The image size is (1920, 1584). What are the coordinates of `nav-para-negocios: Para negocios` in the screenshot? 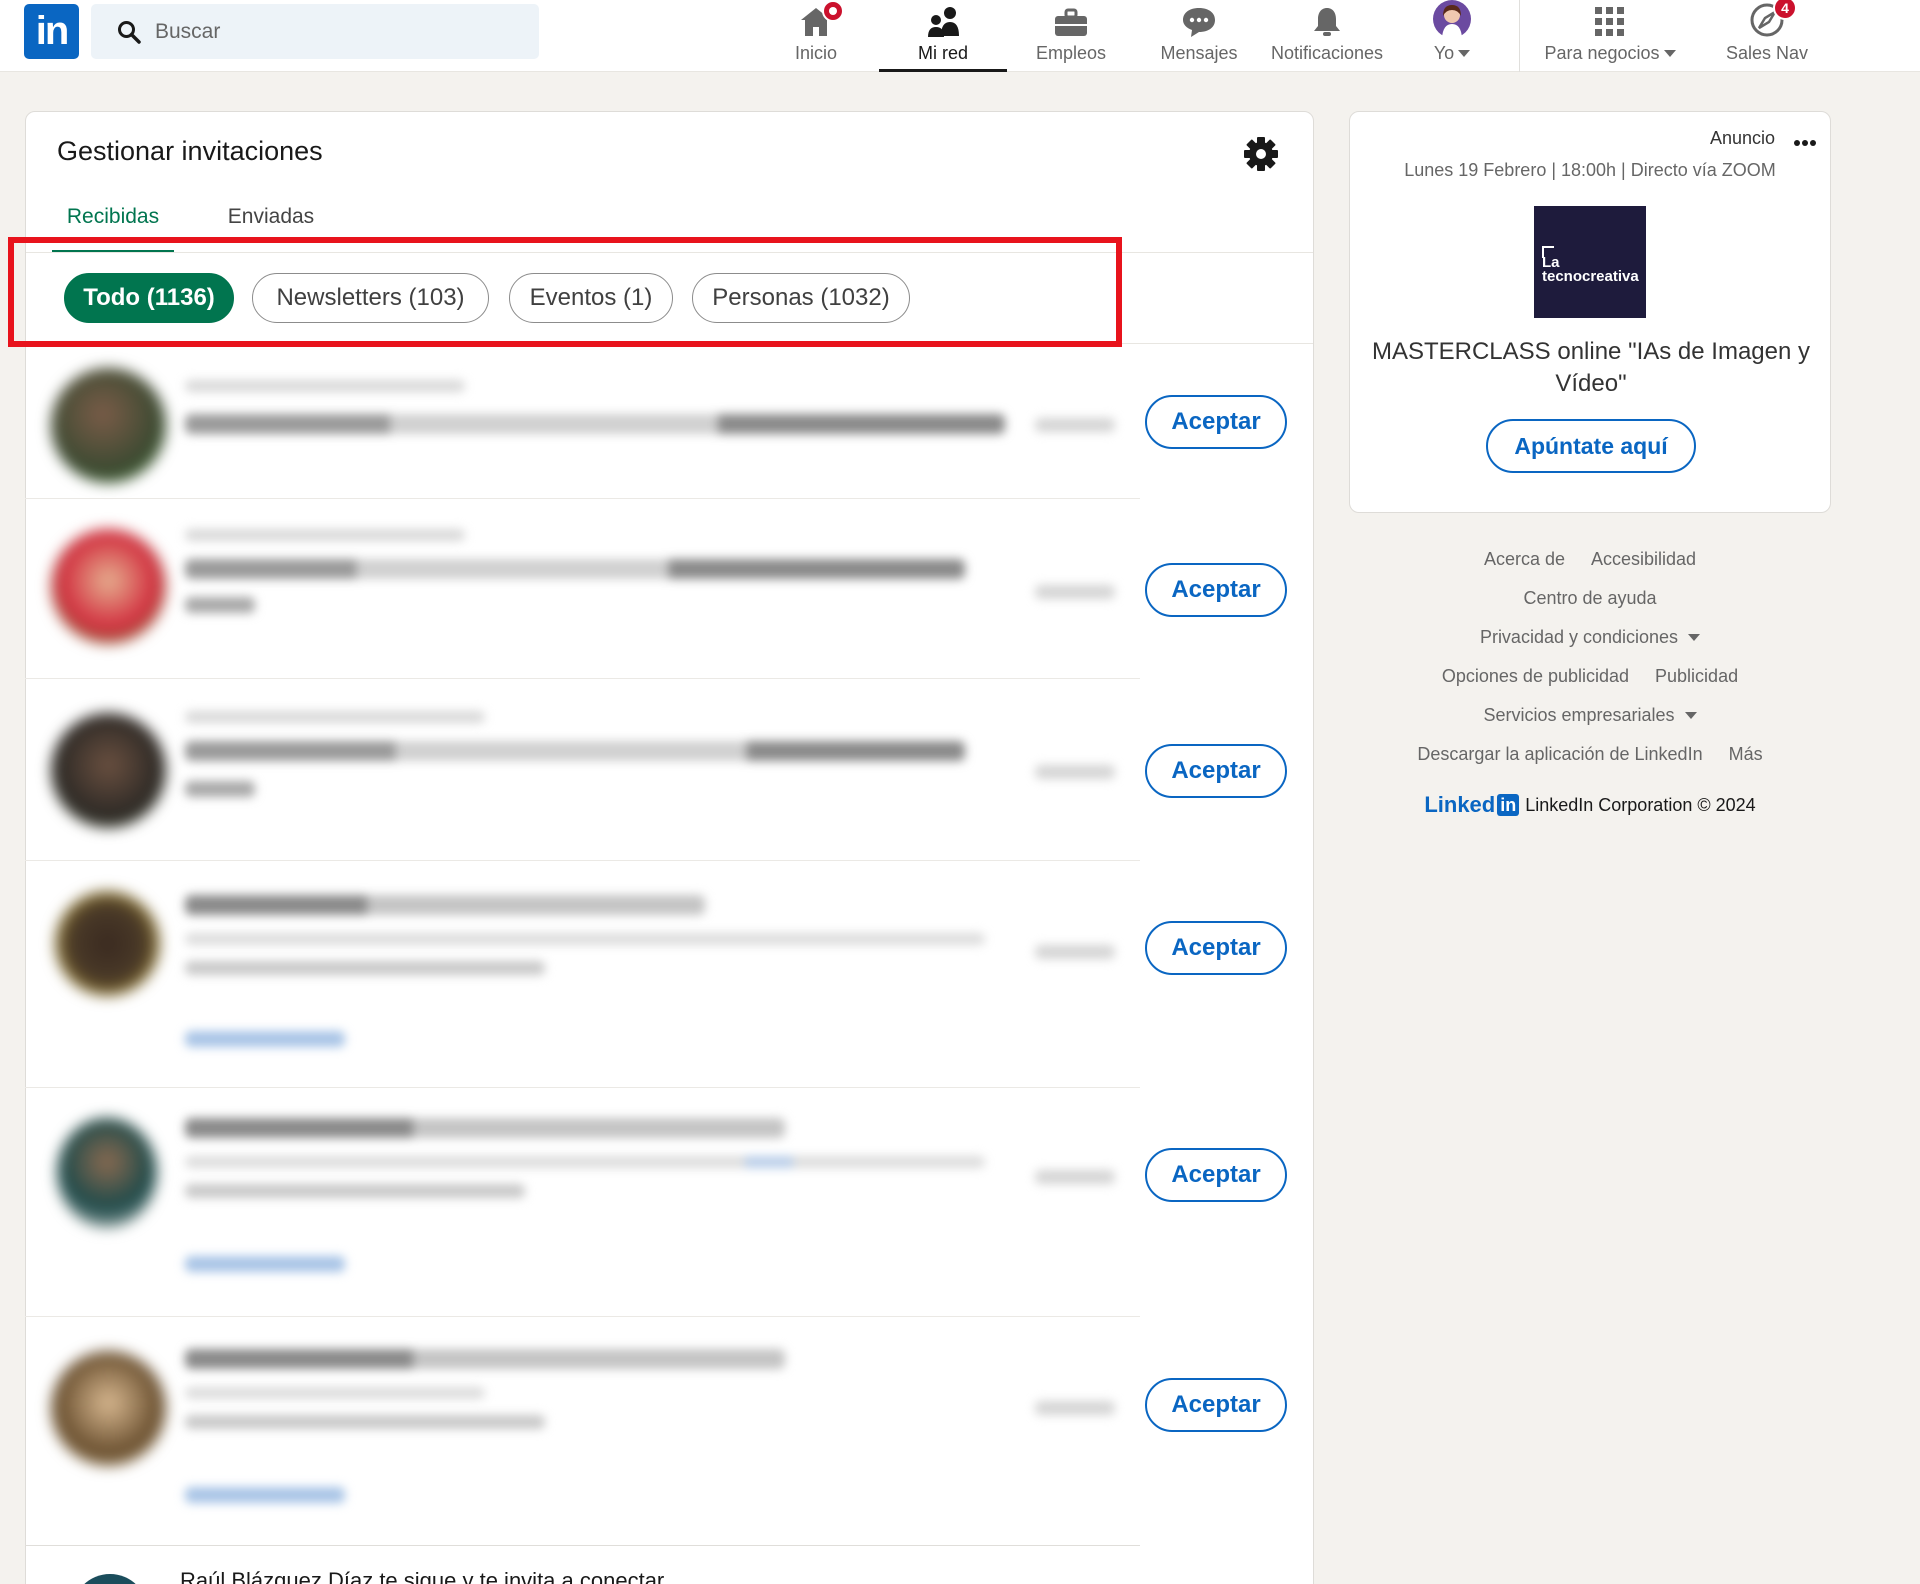 It's located at (1610, 36).